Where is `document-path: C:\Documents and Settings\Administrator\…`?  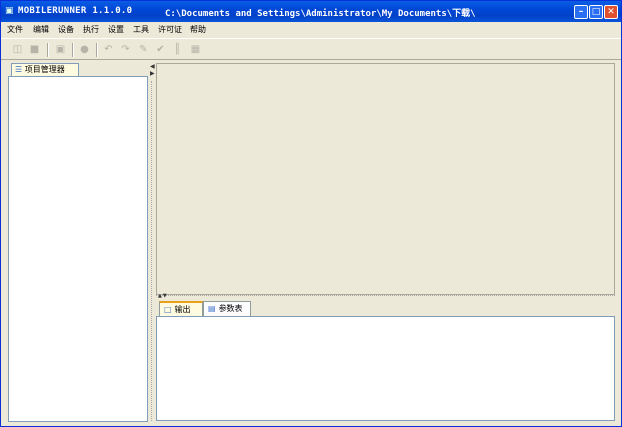 document-path: C:\Documents and Settings\Administrator\… is located at coordinates (320, 14).